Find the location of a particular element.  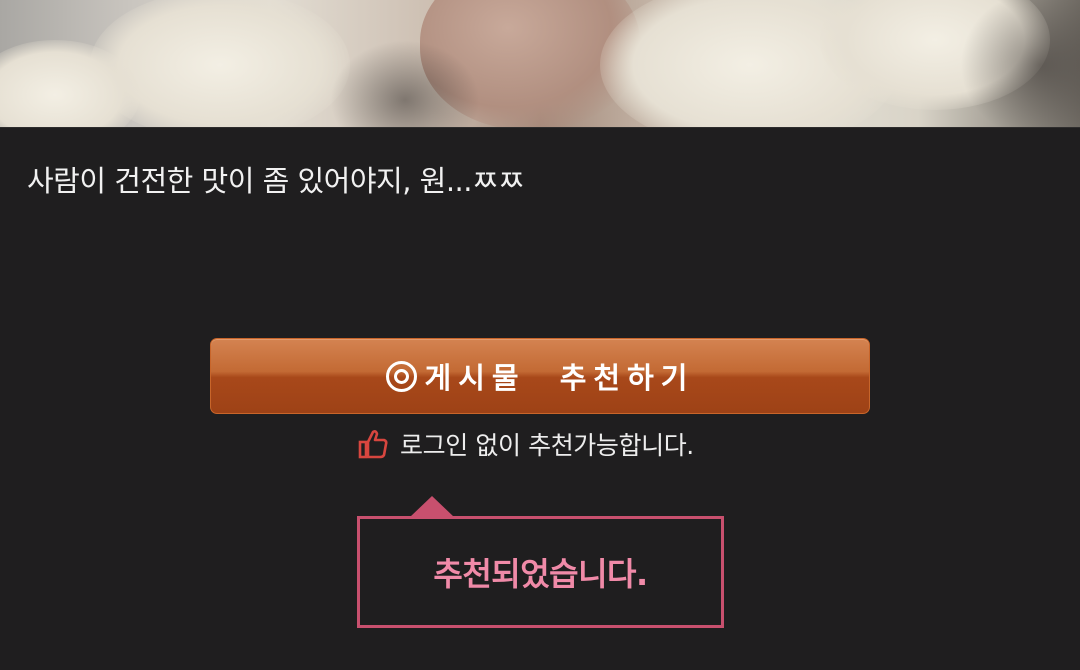

recommend-confirmation-tooltip: 추천되었습니다. is located at coordinates (540, 562).